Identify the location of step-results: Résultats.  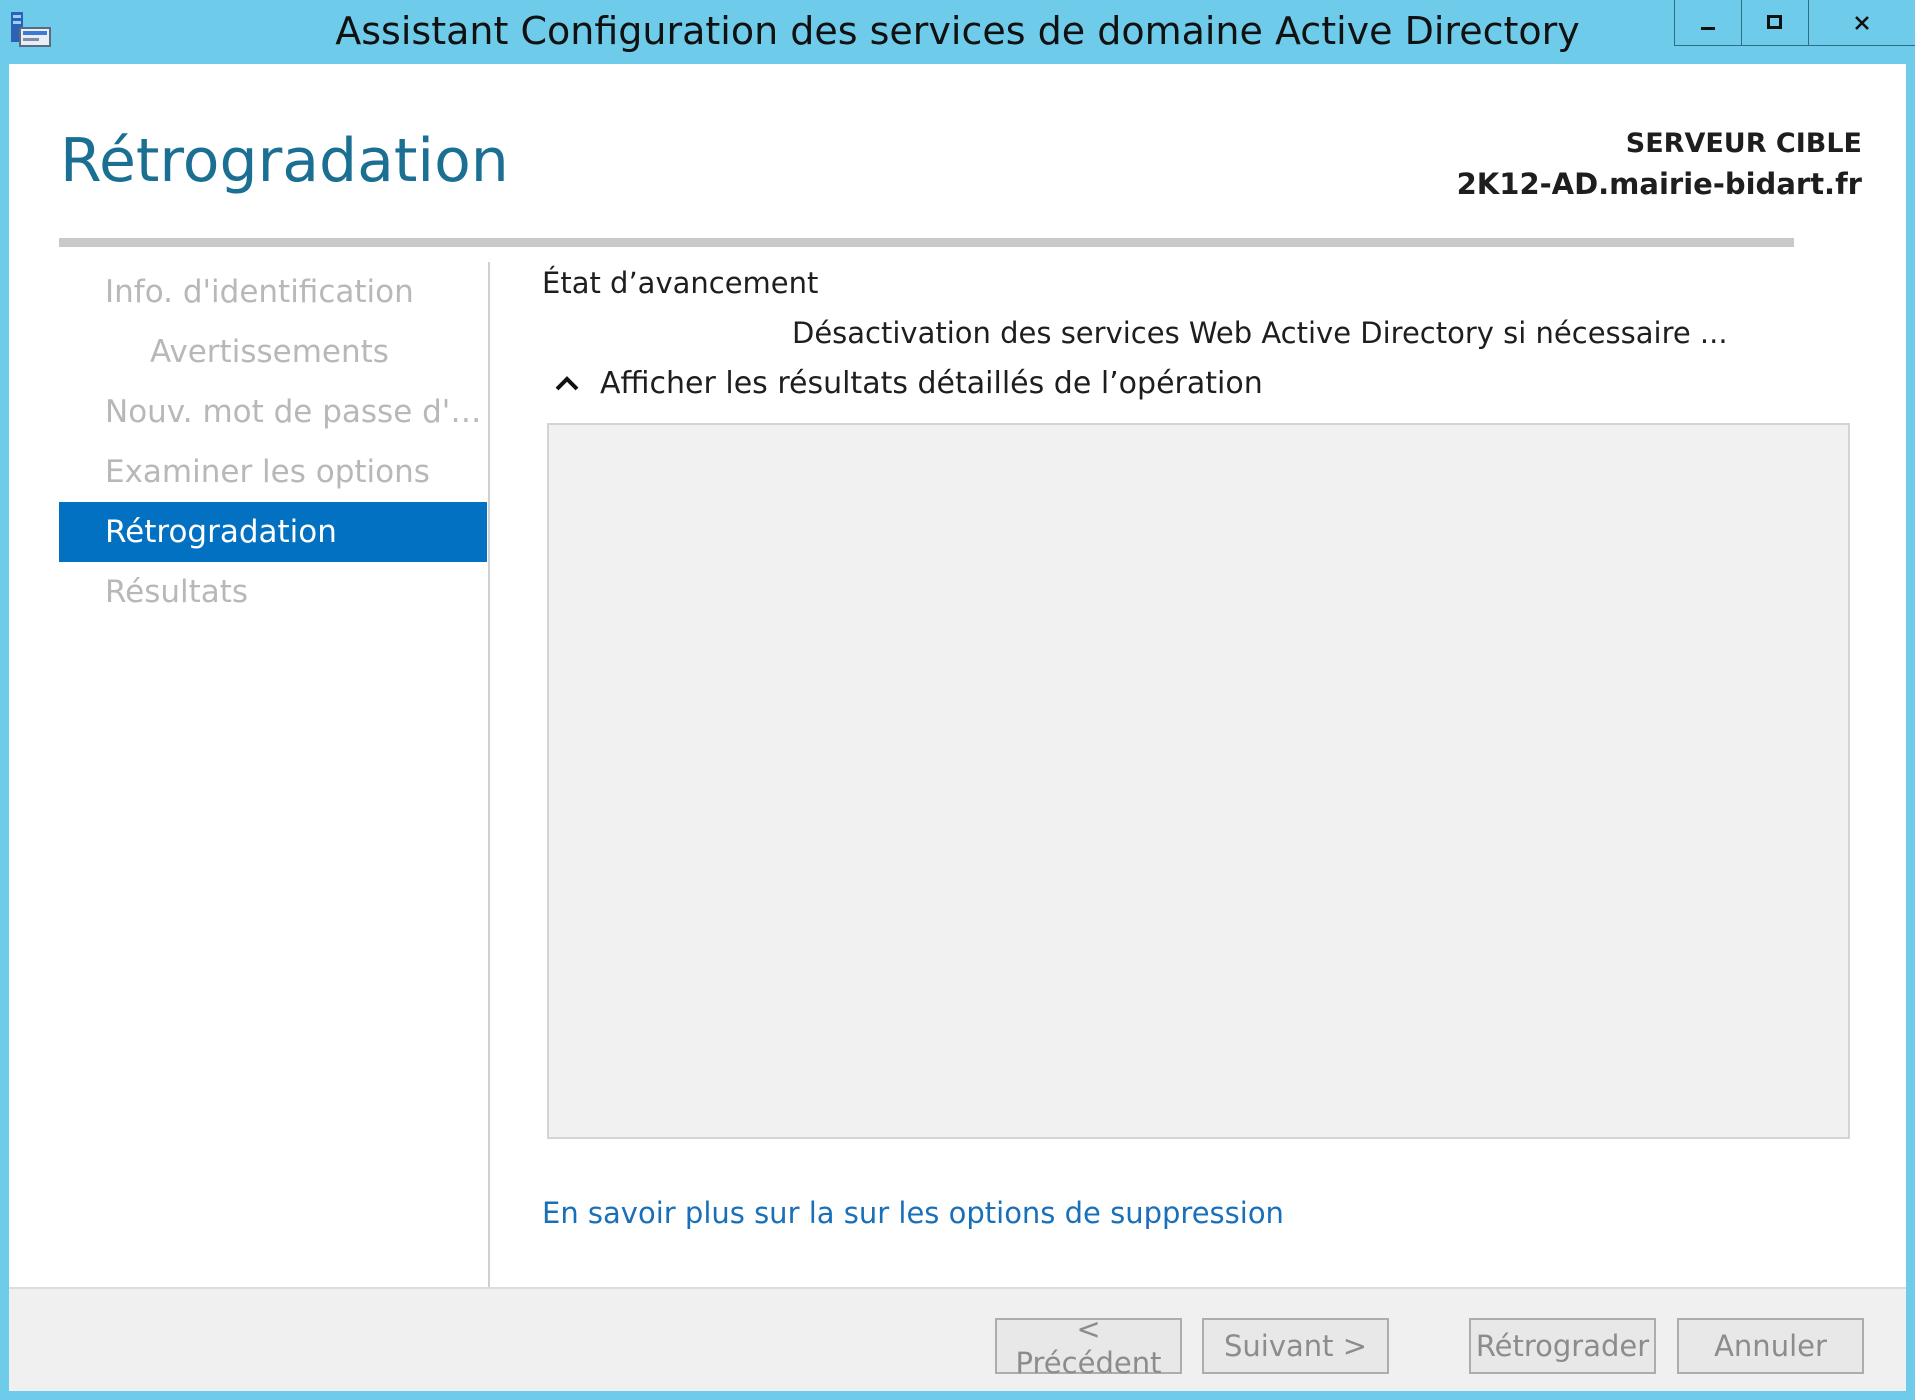
(177, 592).